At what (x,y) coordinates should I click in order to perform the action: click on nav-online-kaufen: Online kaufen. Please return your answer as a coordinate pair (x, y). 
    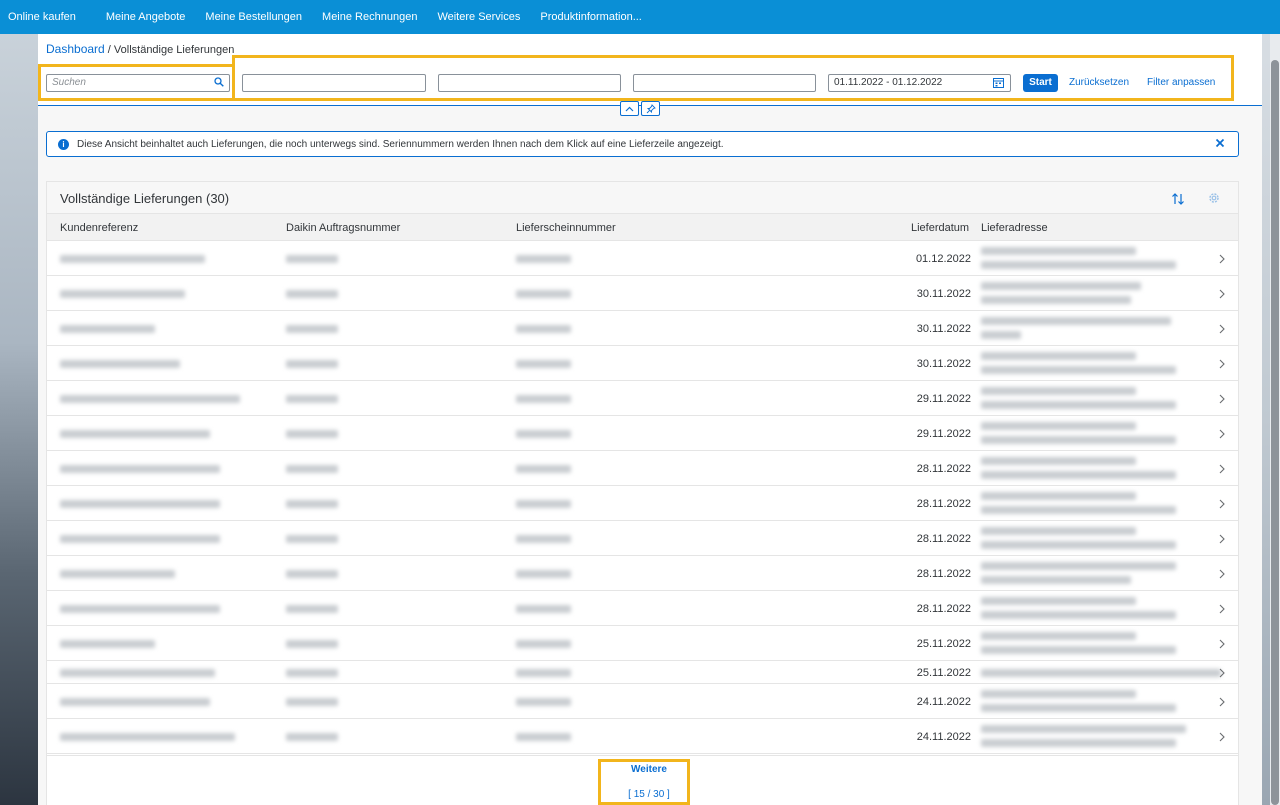
    Looking at the image, I should click on (51, 17).